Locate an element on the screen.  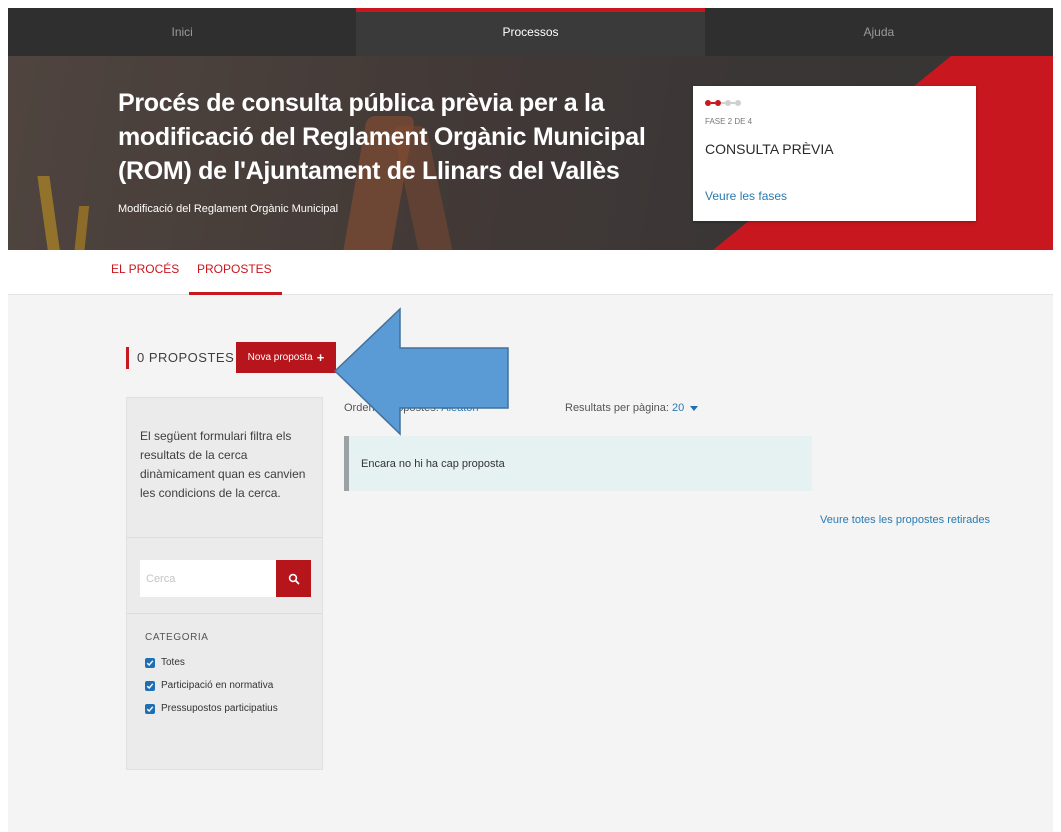
count-accent-bar is located at coordinates (127, 358).